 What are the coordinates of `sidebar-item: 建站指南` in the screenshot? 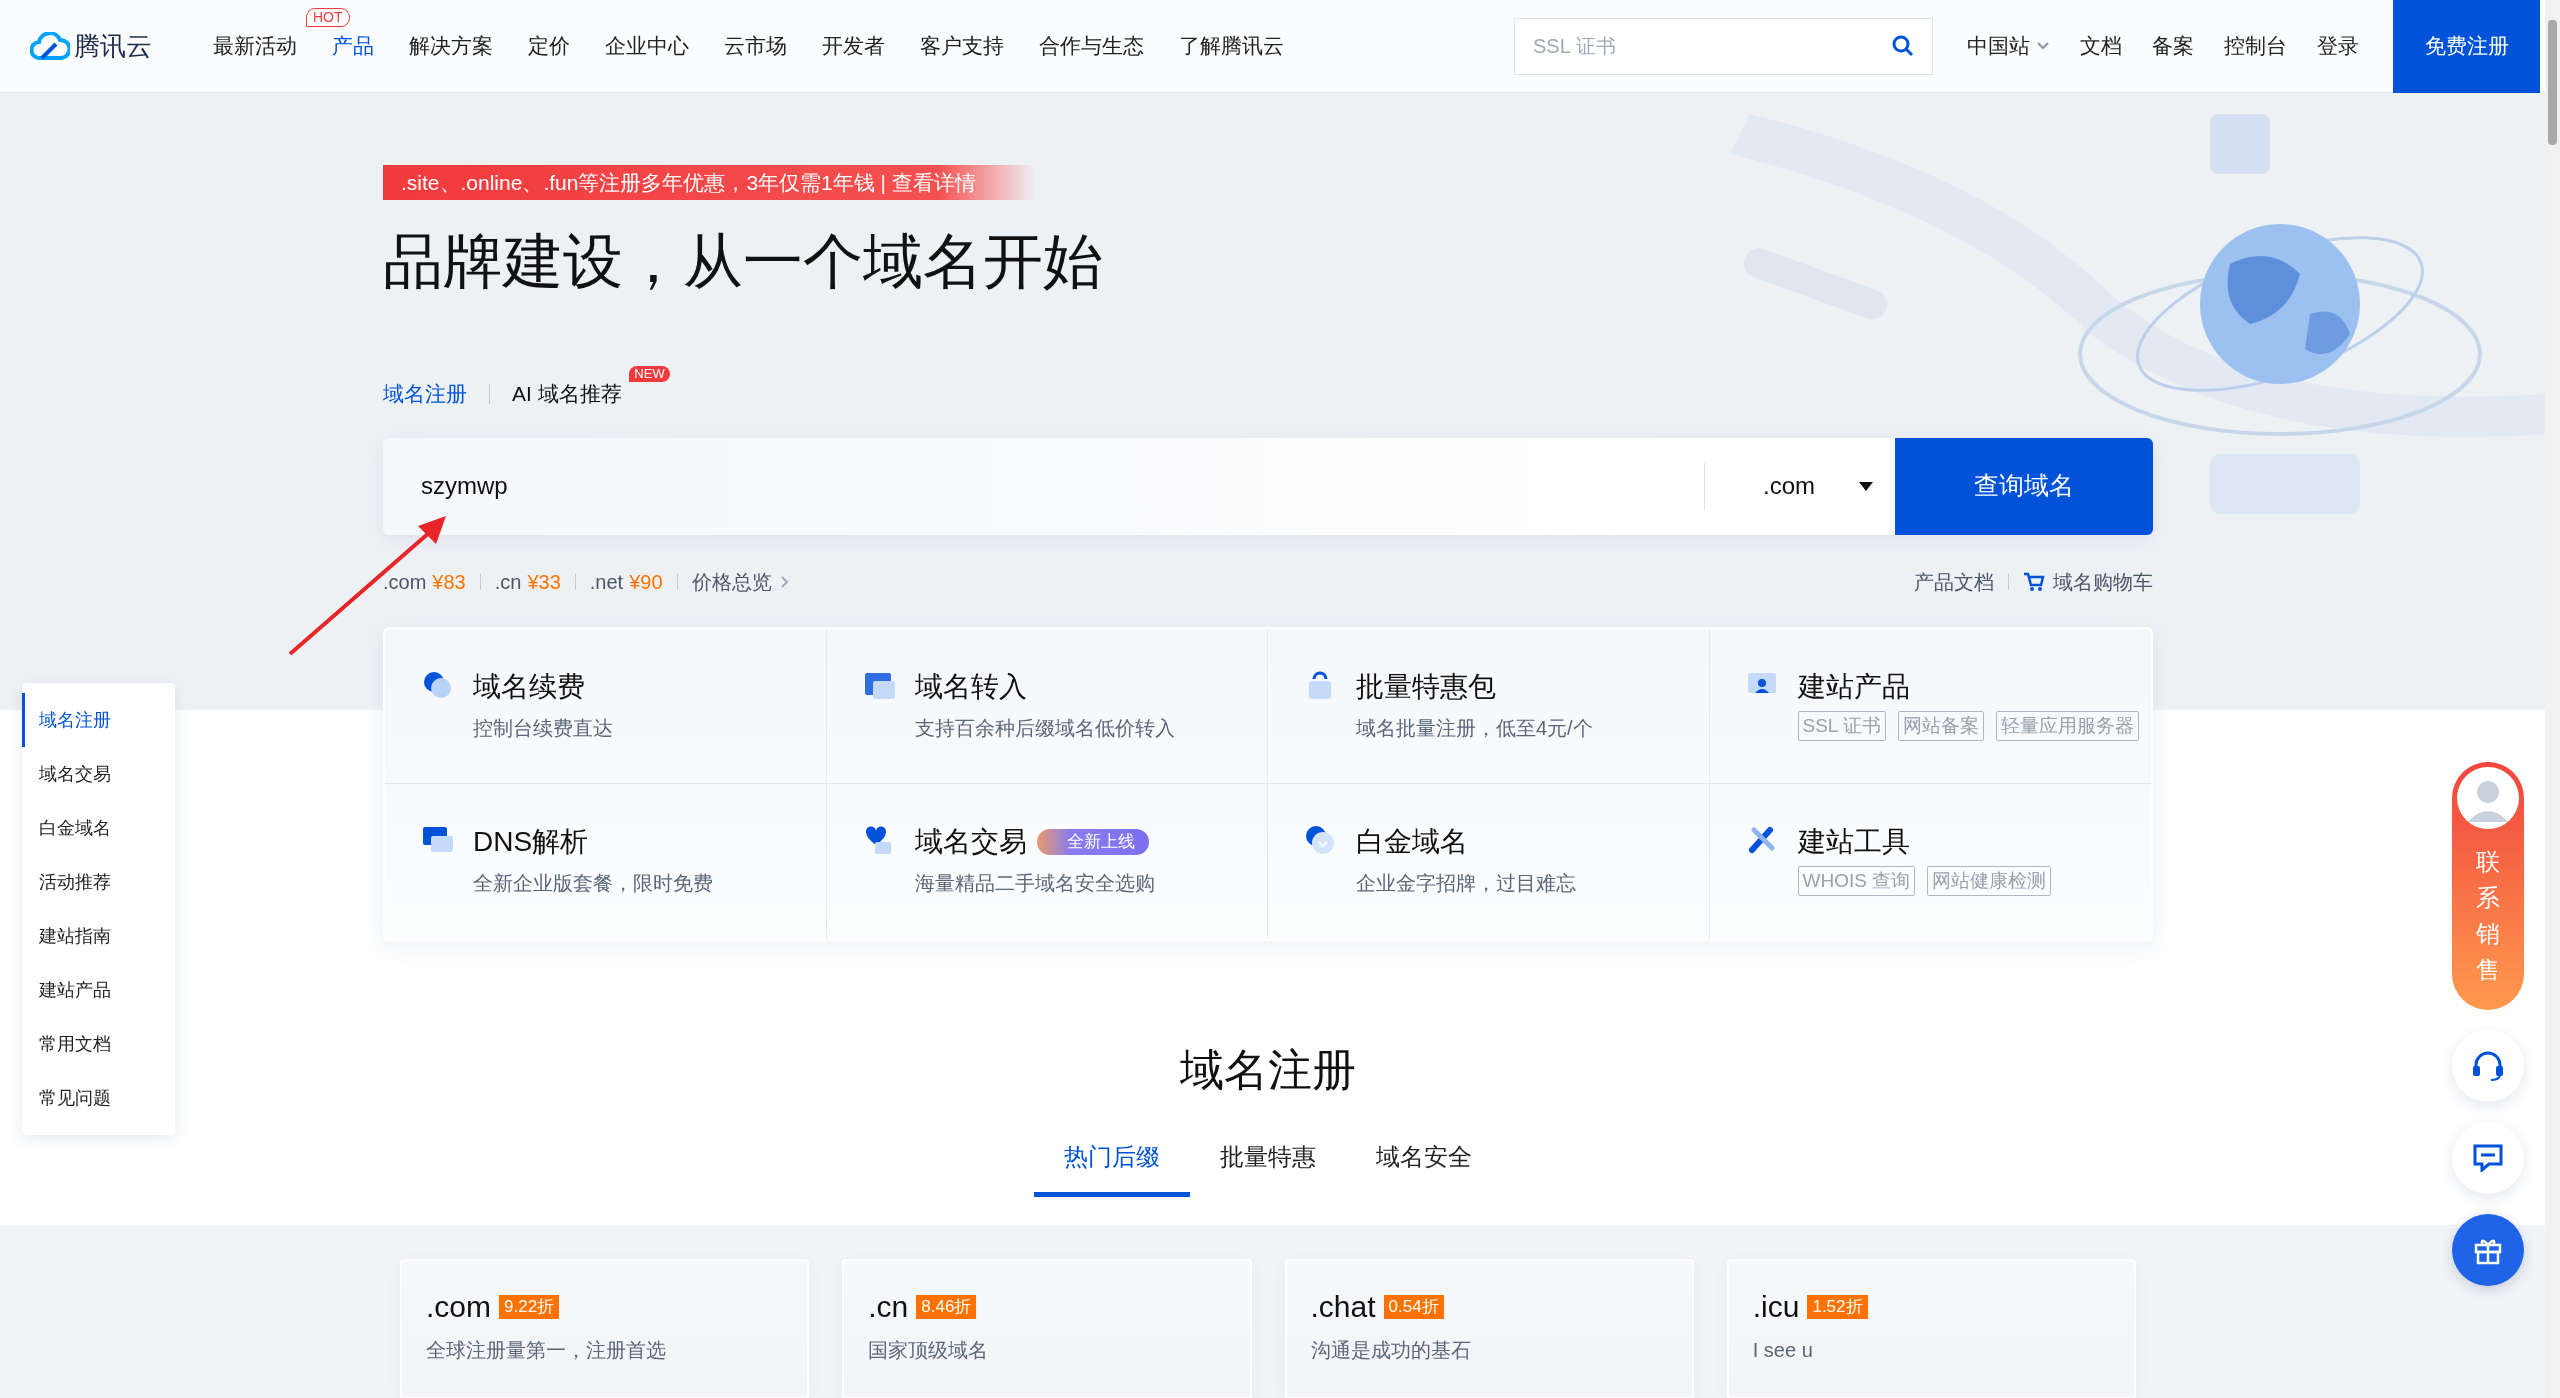 It's located at (98, 936).